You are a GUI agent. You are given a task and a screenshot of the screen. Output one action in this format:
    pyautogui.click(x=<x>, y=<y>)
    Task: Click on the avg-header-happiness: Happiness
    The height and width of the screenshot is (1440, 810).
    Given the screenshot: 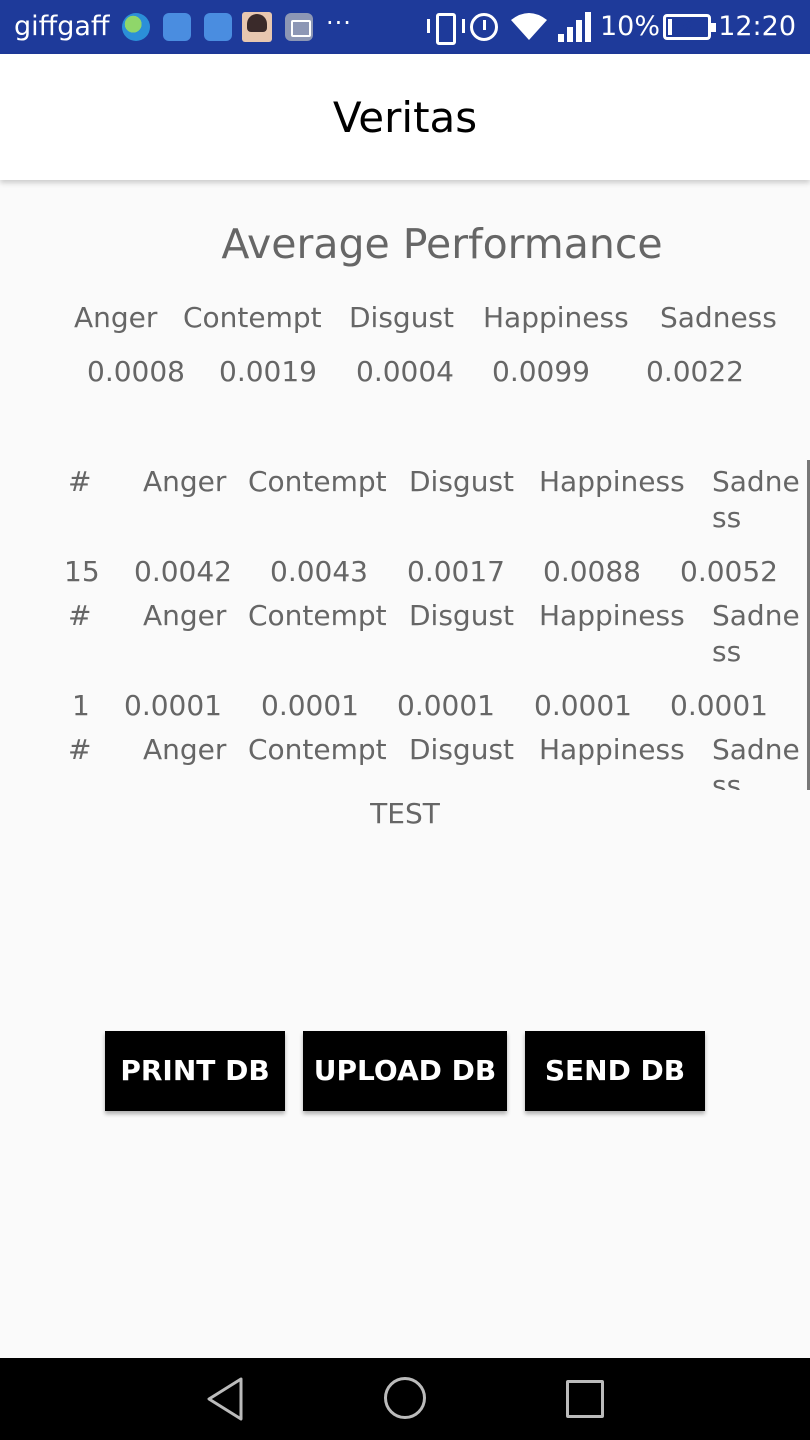 What is the action you would take?
    pyautogui.click(x=556, y=317)
    